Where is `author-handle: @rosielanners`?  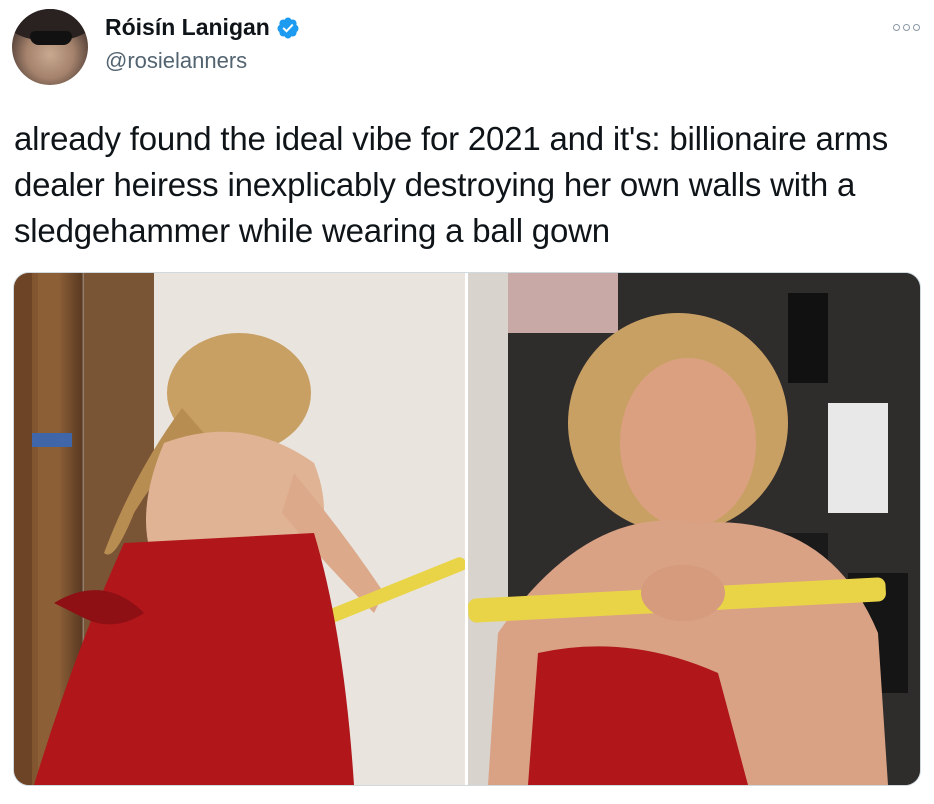
author-handle: @rosielanners is located at coordinates (176, 61).